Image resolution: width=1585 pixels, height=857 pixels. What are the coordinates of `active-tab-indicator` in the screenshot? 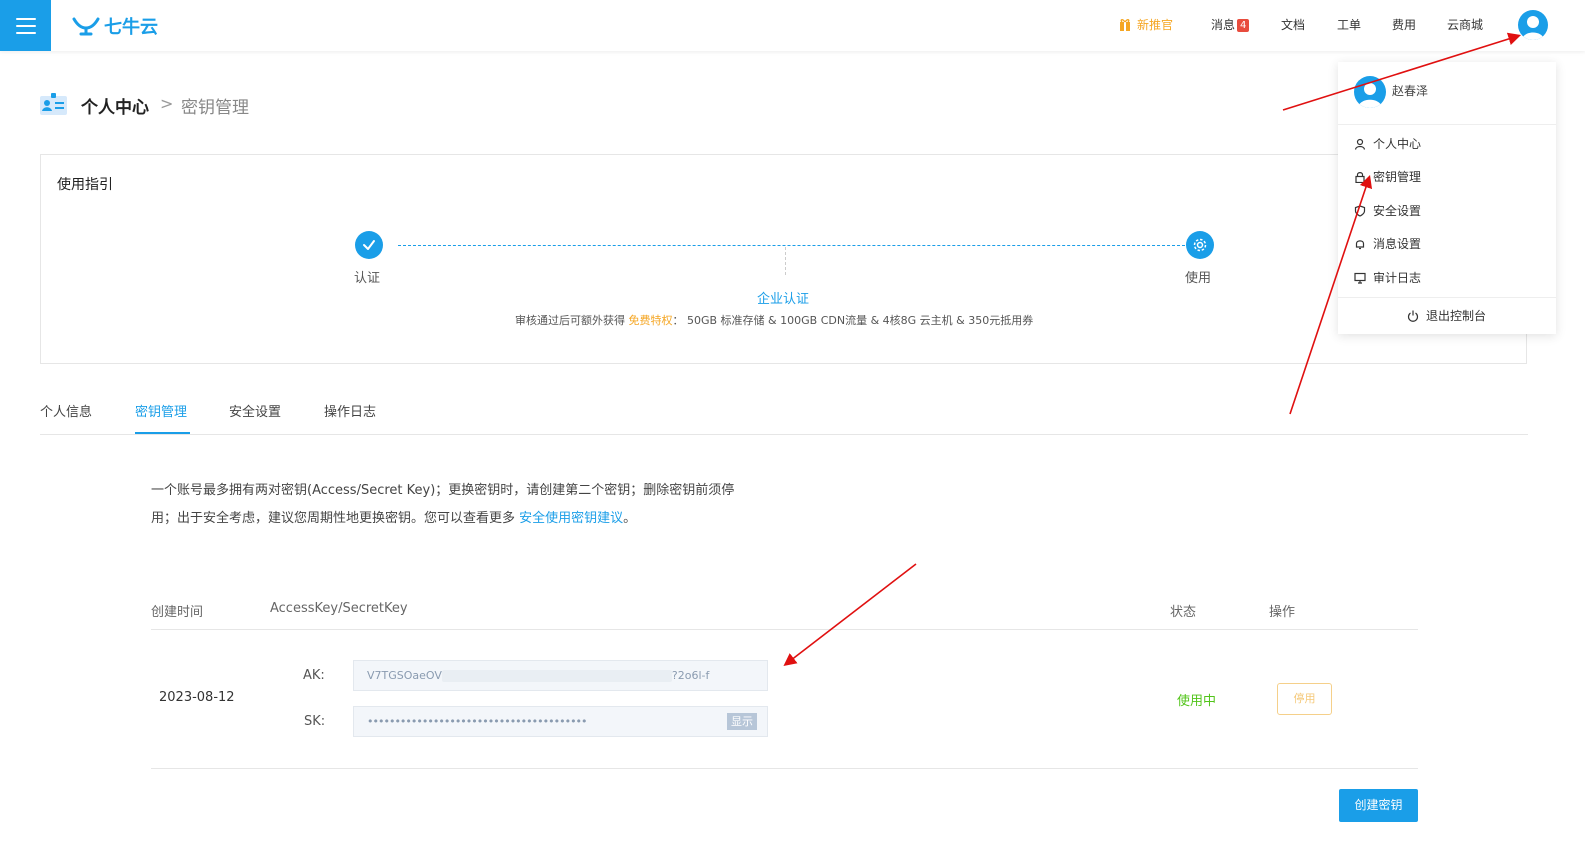 It's located at (162, 433).